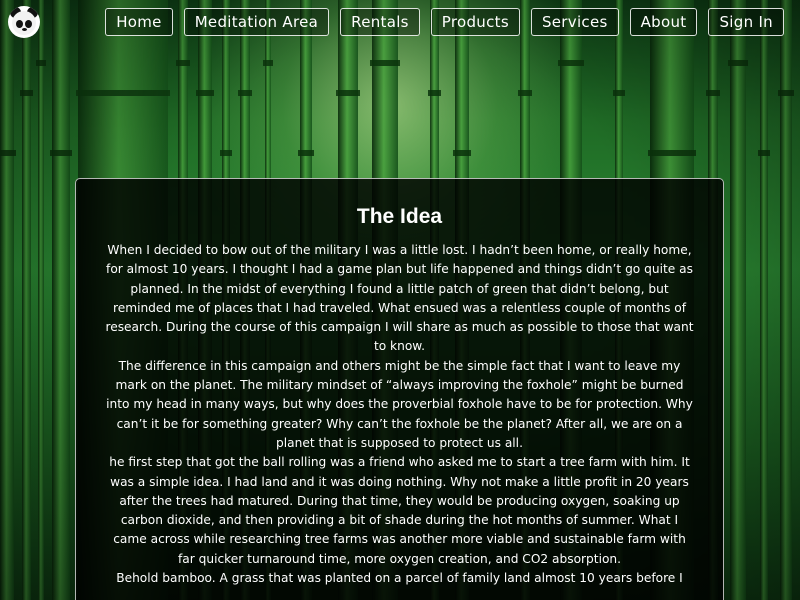  I want to click on article-title: The Idea, so click(399, 216).